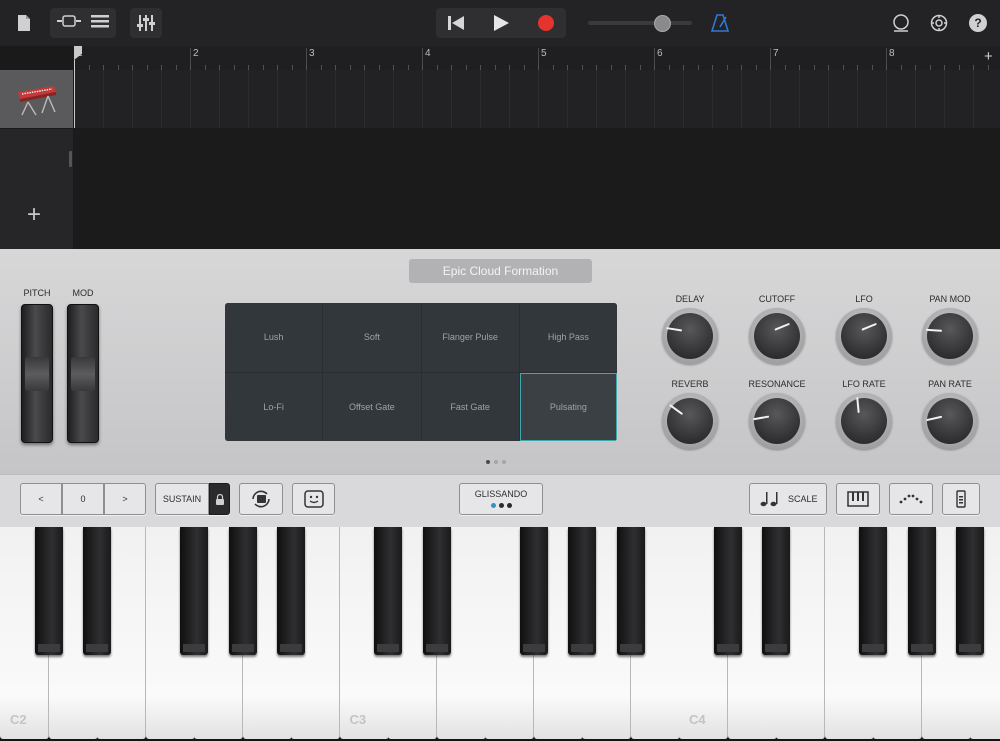 The width and height of the screenshot is (1000, 741). What do you see at coordinates (83, 373) in the screenshot?
I see `mod-wheel` at bounding box center [83, 373].